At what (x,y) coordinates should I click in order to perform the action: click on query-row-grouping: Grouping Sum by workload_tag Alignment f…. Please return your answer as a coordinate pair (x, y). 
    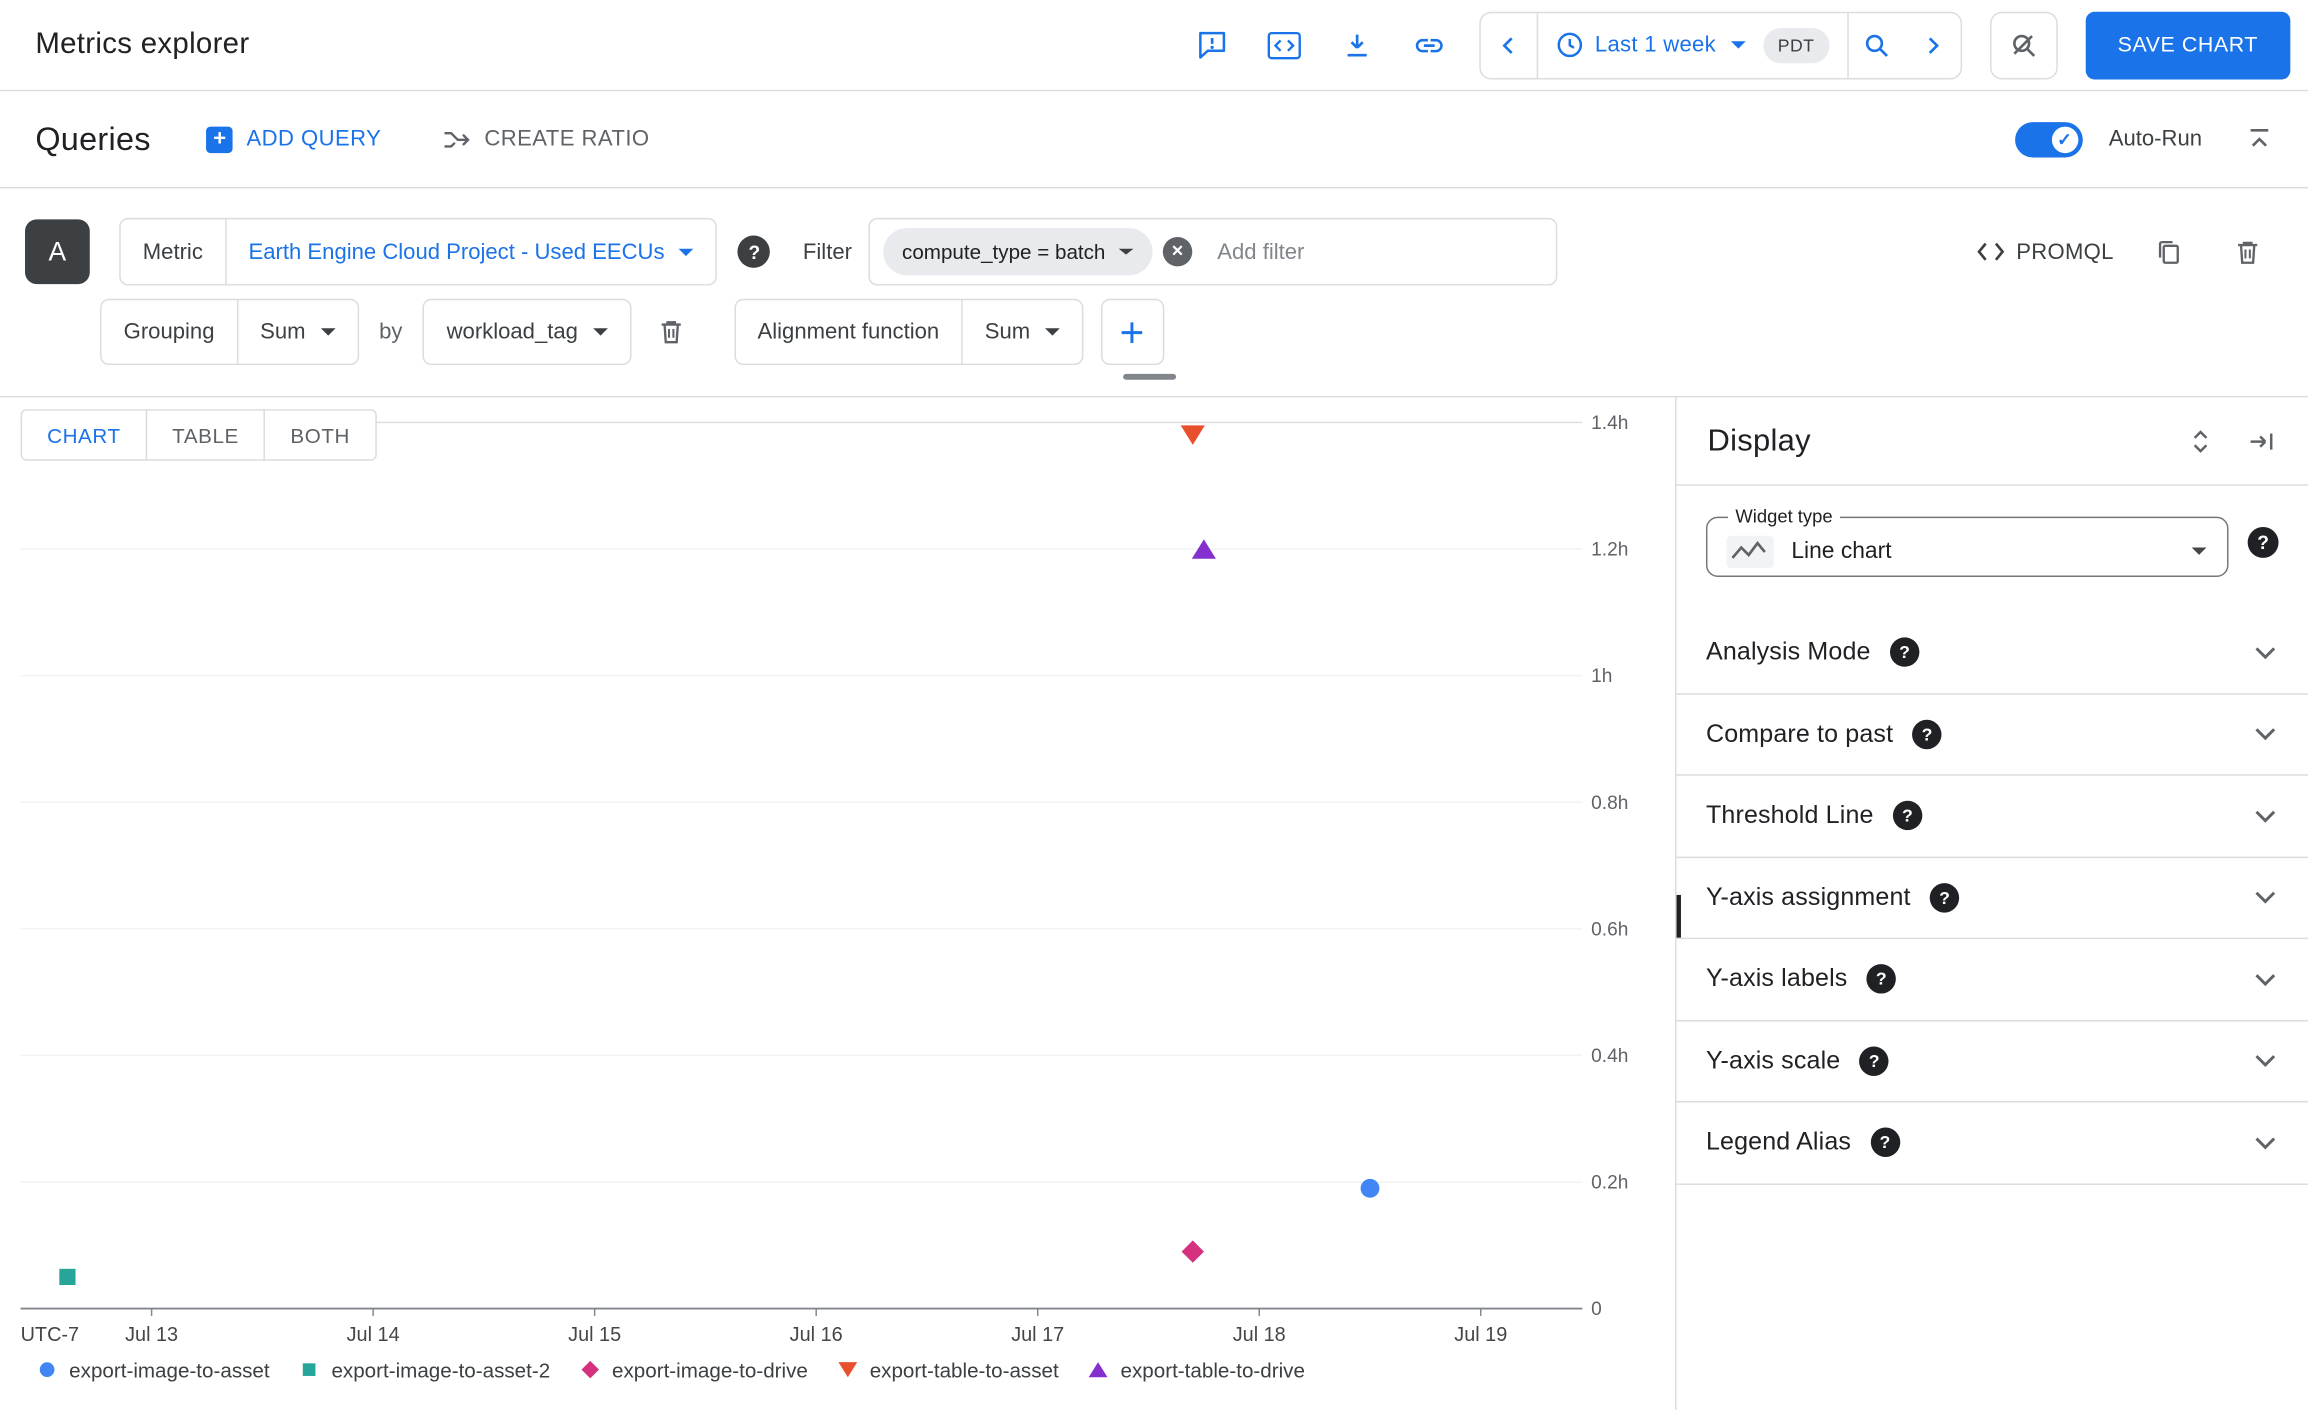
    Looking at the image, I should click on (1186, 332).